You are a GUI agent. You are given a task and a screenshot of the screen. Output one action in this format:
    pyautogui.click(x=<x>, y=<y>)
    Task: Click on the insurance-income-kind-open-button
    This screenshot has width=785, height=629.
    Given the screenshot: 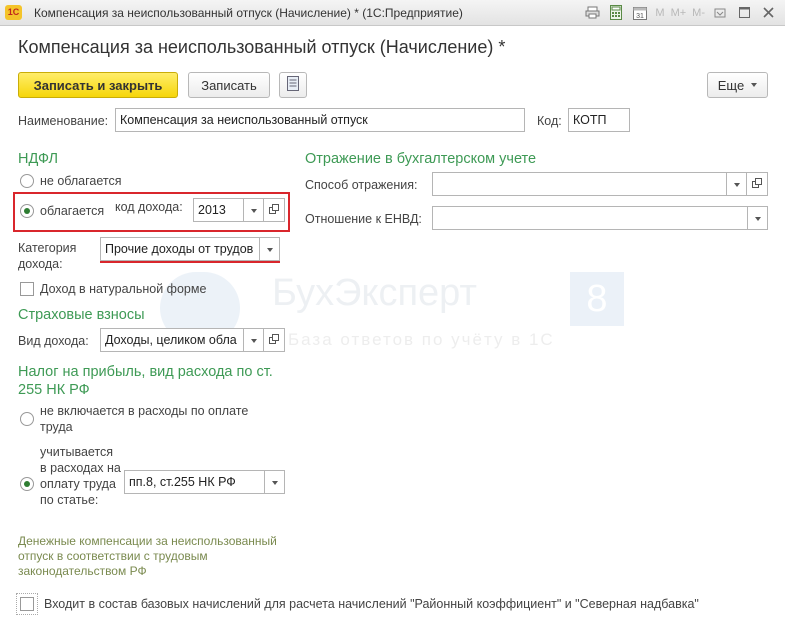 What is the action you would take?
    pyautogui.click(x=274, y=340)
    